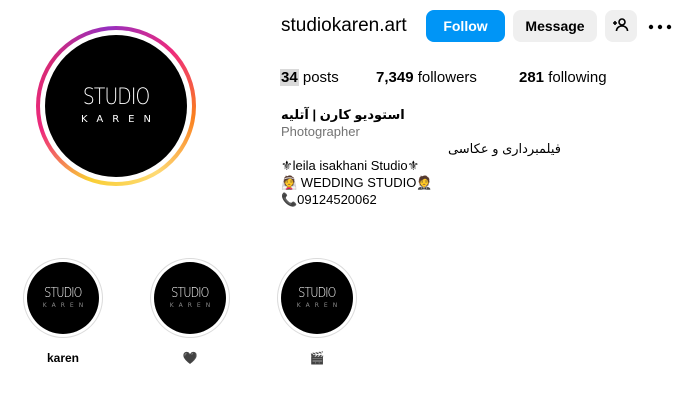 This screenshot has height=400, width=700. What do you see at coordinates (447, 77) in the screenshot?
I see `followers-label: followers` at bounding box center [447, 77].